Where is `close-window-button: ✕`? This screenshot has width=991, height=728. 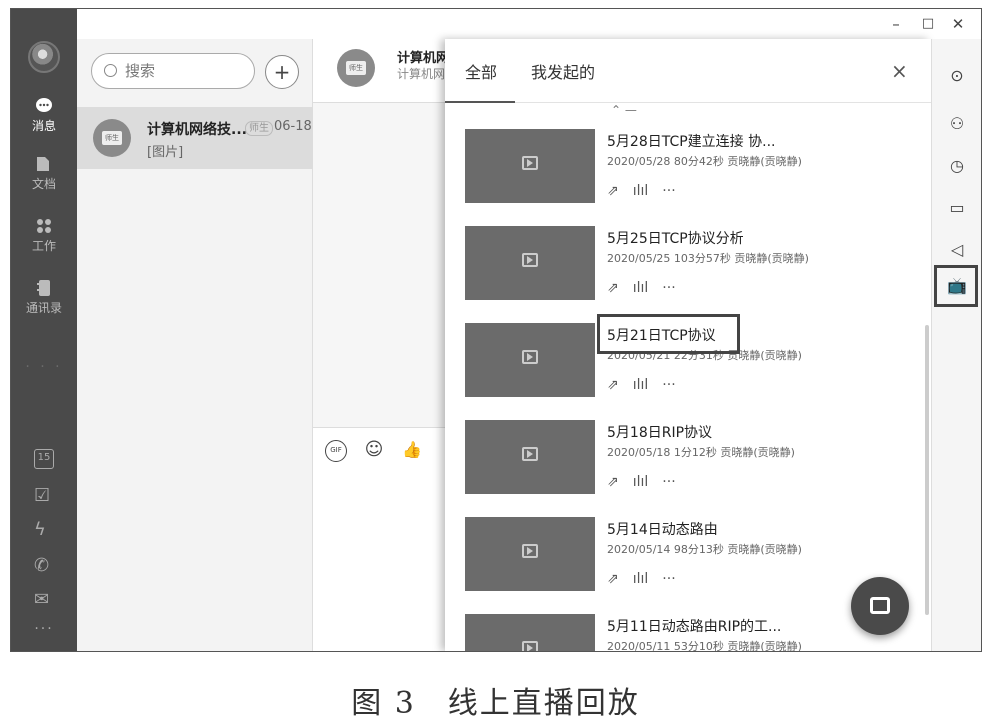
close-window-button: ✕ is located at coordinates (958, 24).